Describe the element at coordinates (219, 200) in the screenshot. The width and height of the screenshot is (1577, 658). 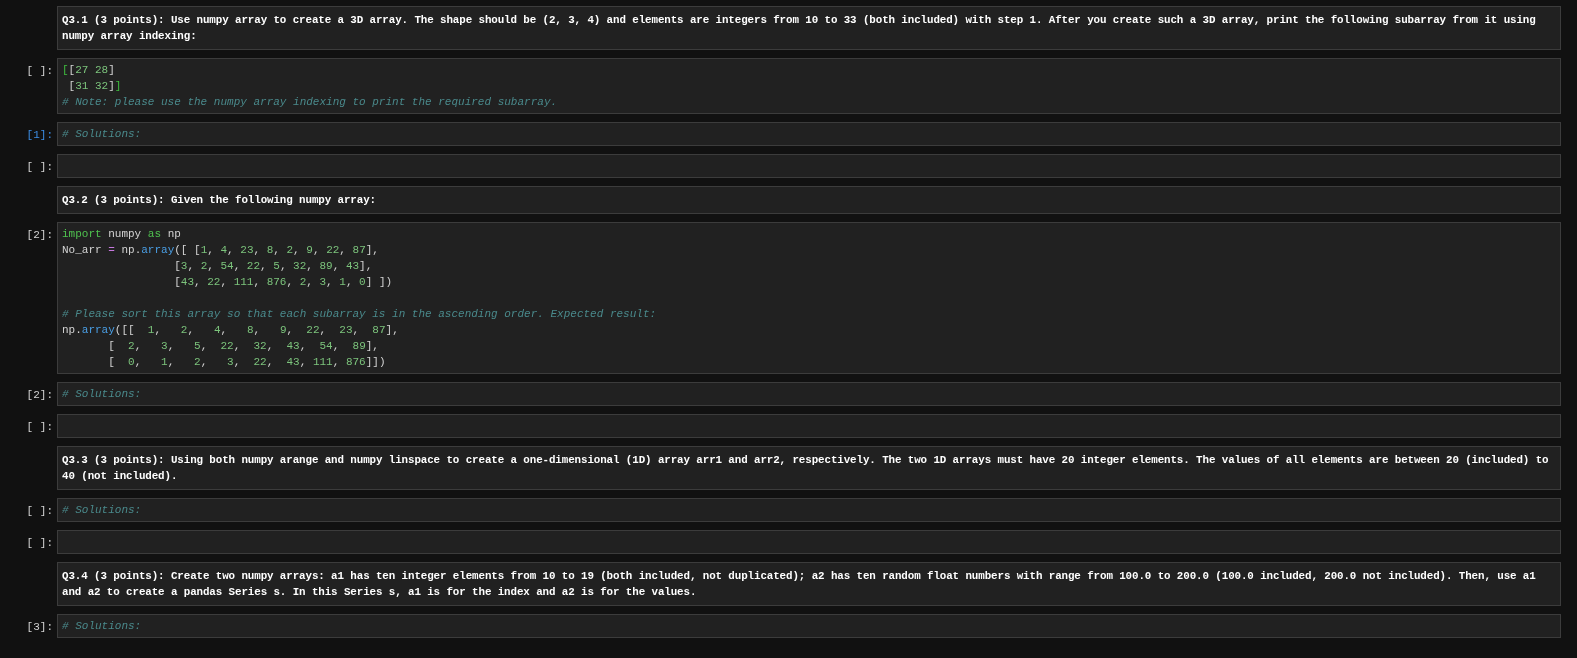
I see `question-text: Q3.2 (3 points): Given the following numpy array:` at that location.